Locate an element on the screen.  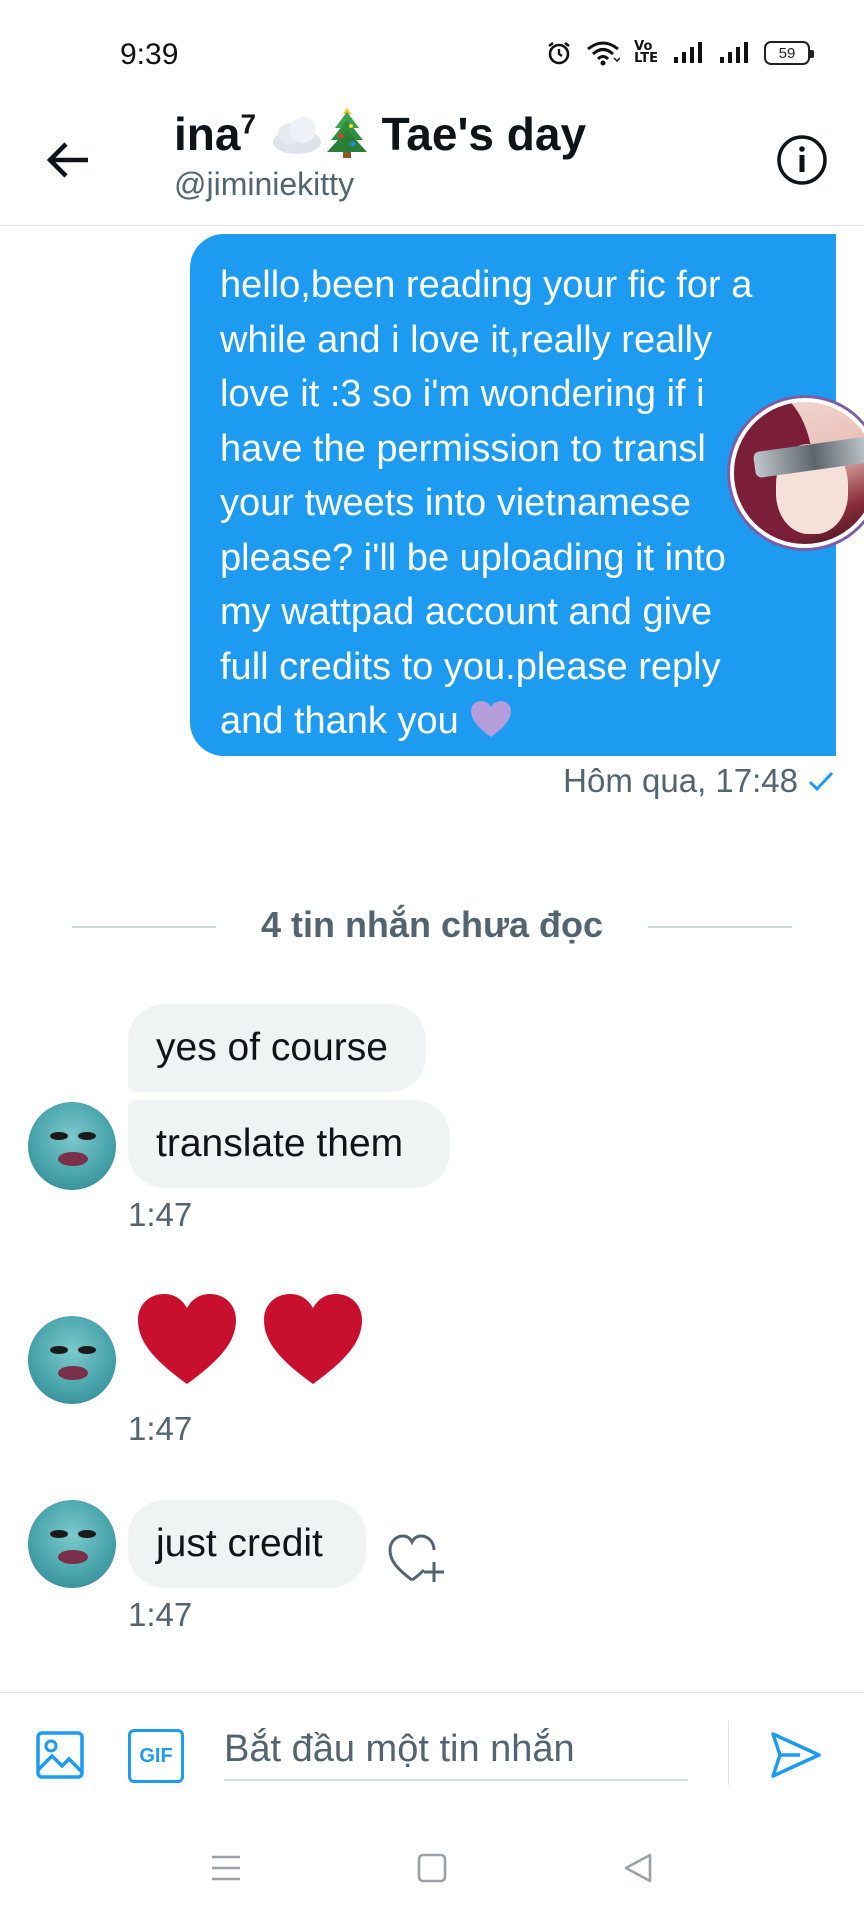
title-superscript: 7 is located at coordinates (248, 124).